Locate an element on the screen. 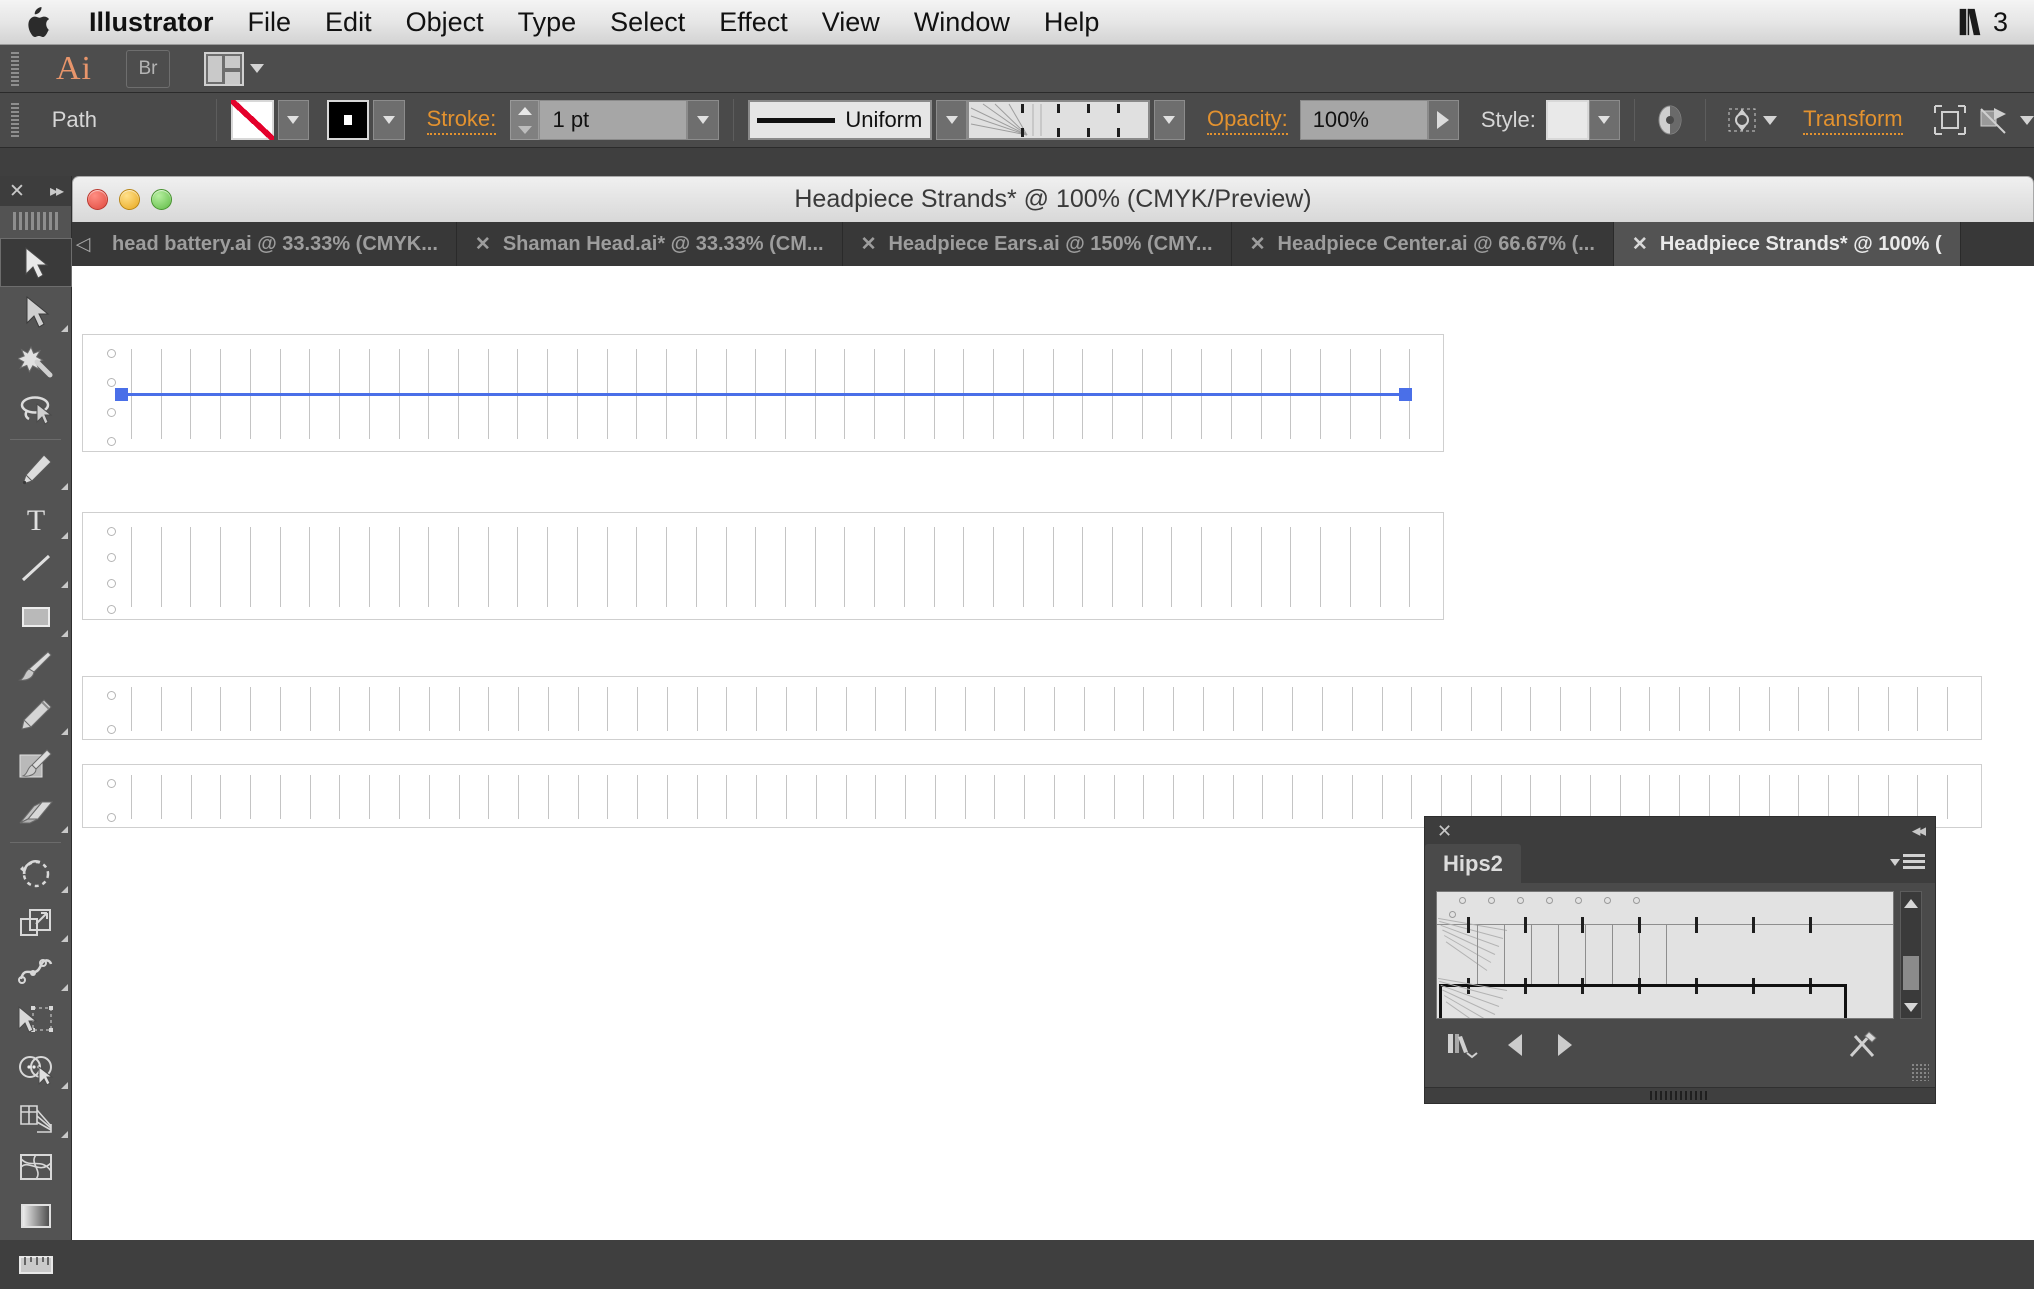 This screenshot has height=1289, width=2034. document-titlebar: Headpiece Strands* @ 100% (CMYK/Preview) is located at coordinates (1053, 199).